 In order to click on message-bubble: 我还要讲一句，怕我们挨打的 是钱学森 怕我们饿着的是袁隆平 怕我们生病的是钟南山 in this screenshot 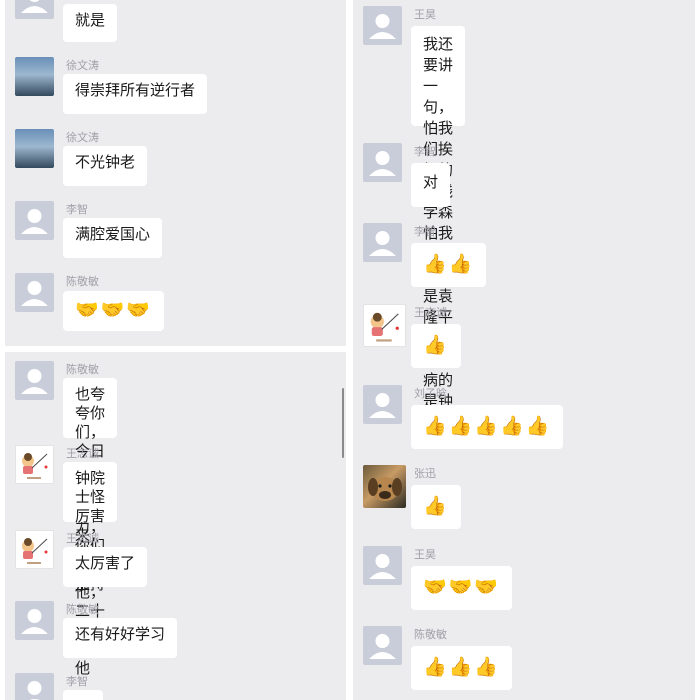, I will do `click(438, 228)`.